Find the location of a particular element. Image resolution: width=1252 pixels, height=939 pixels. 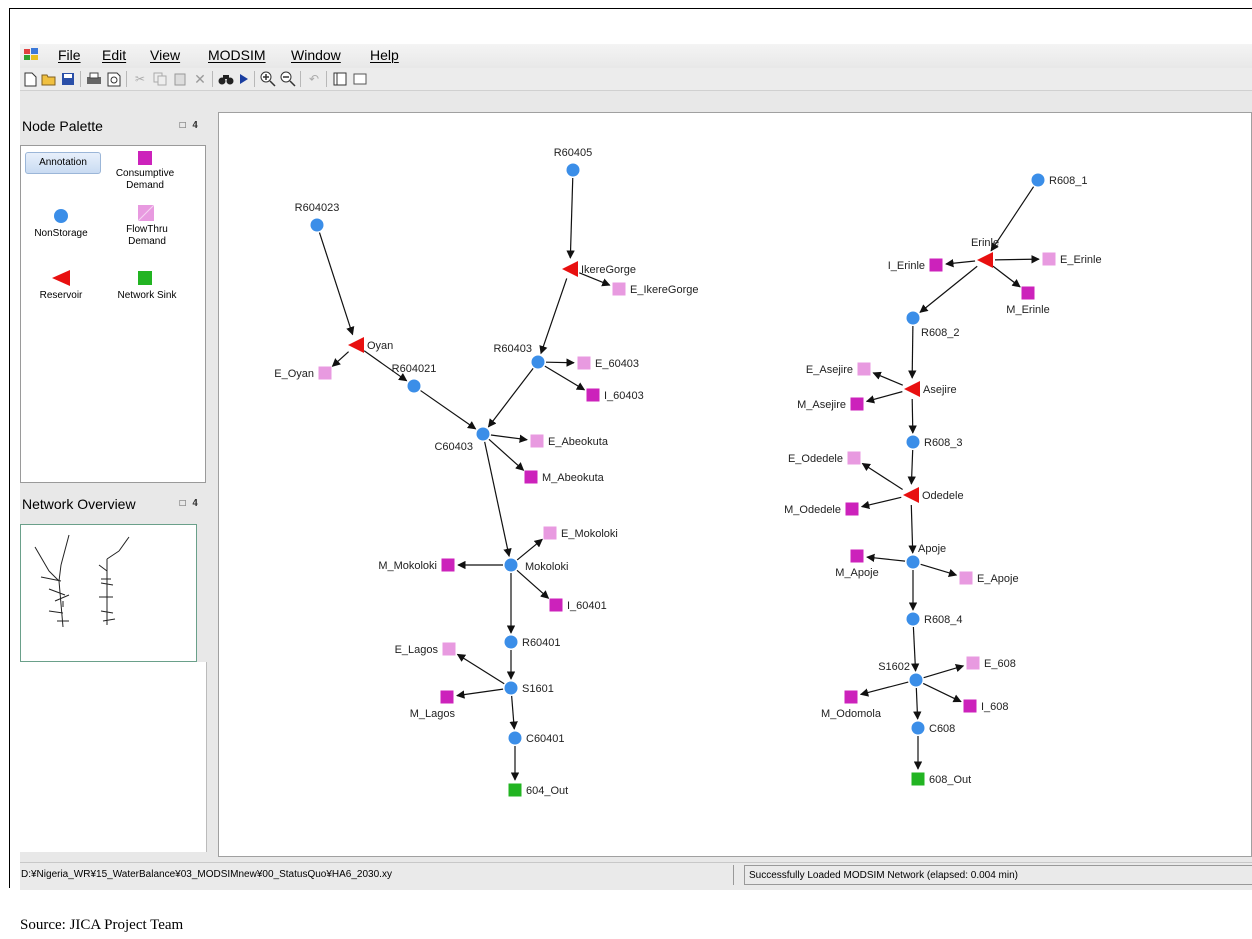

link-R604021-C60403 is located at coordinates (448, 410).